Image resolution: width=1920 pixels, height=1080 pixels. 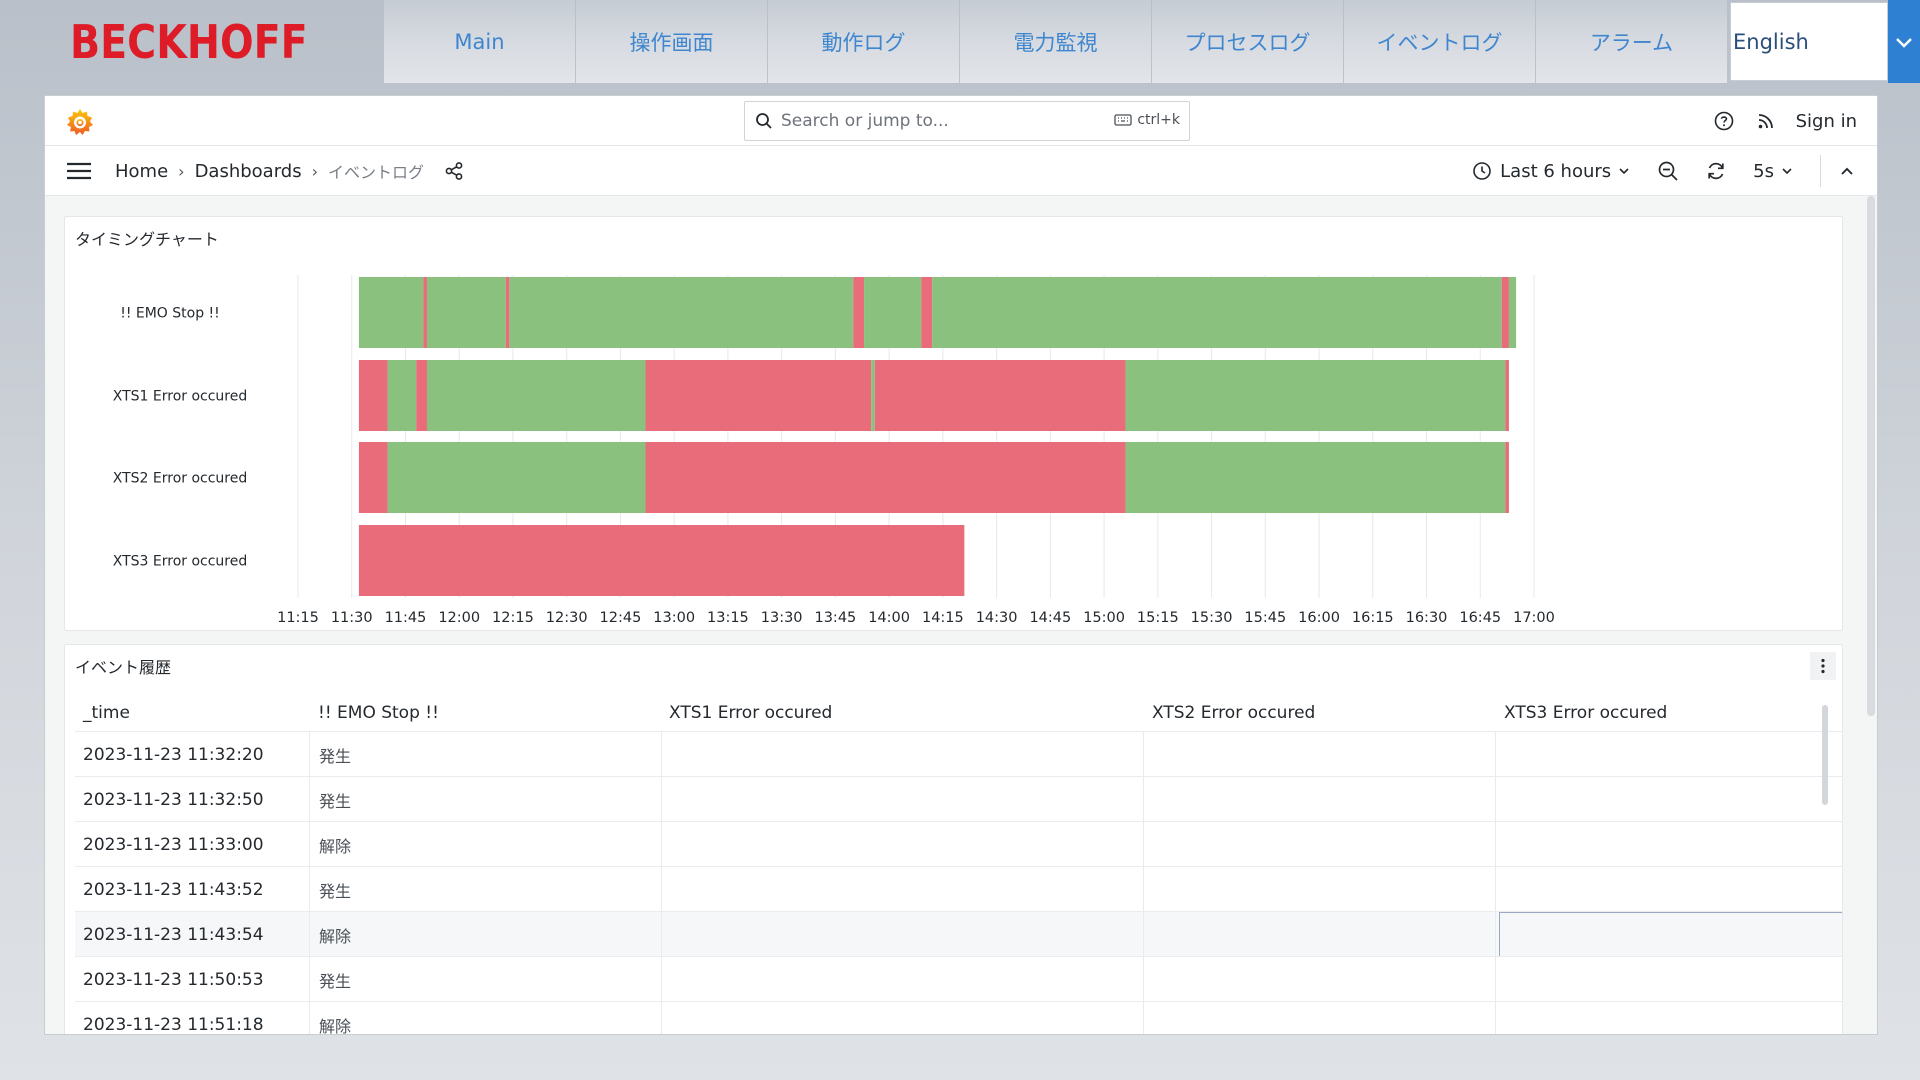 What do you see at coordinates (106, 713) in the screenshot?
I see `column-header-time: _time` at bounding box center [106, 713].